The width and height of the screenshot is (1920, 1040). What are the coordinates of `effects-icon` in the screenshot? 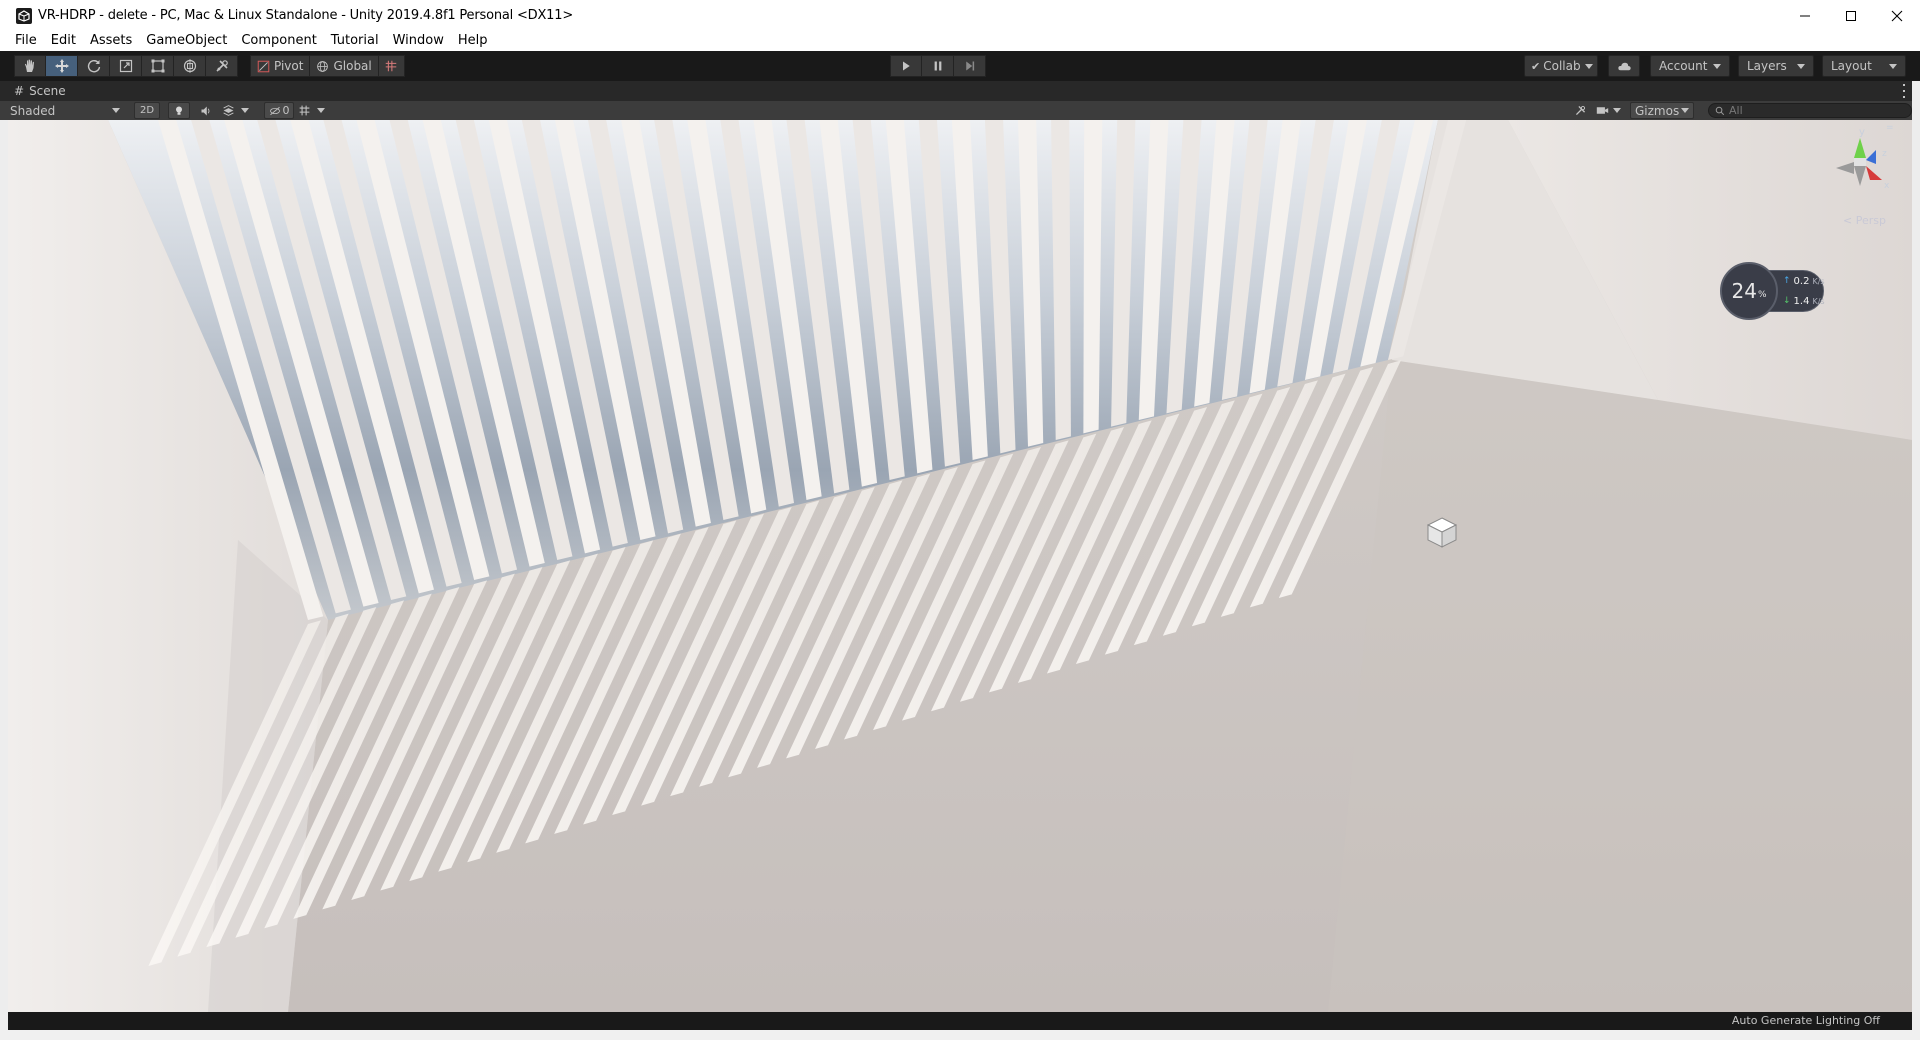 It's located at (228, 110).